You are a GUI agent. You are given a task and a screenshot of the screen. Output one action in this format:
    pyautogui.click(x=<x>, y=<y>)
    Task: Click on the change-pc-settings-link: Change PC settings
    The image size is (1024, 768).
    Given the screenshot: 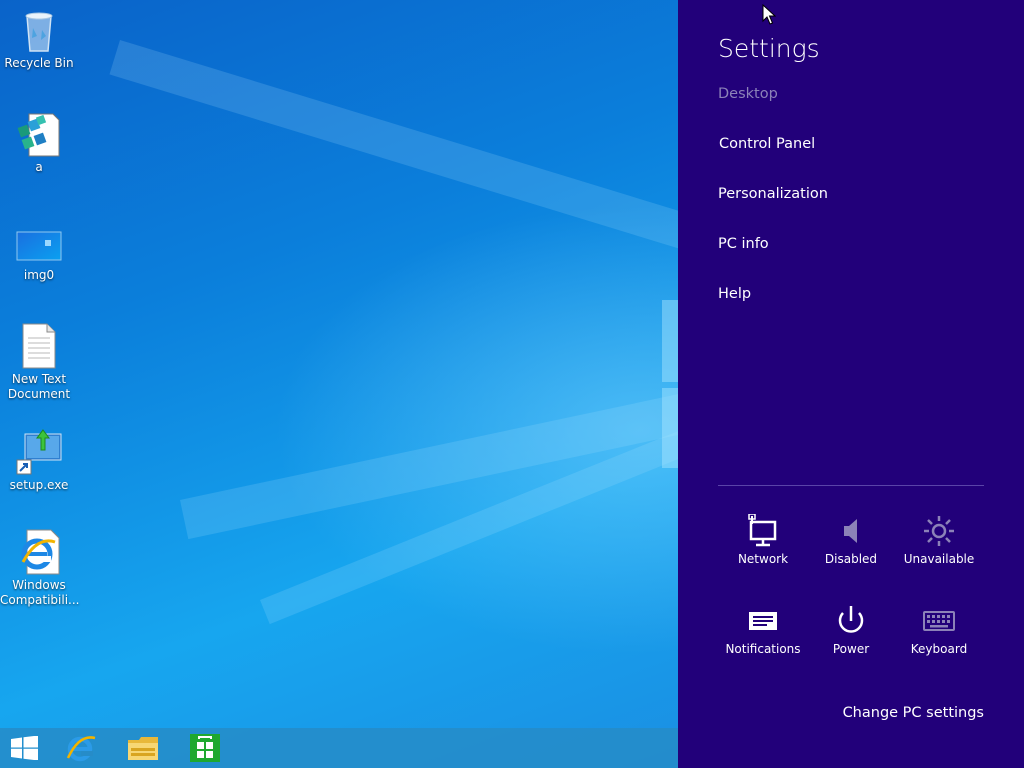 What is the action you would take?
    pyautogui.click(x=913, y=713)
    